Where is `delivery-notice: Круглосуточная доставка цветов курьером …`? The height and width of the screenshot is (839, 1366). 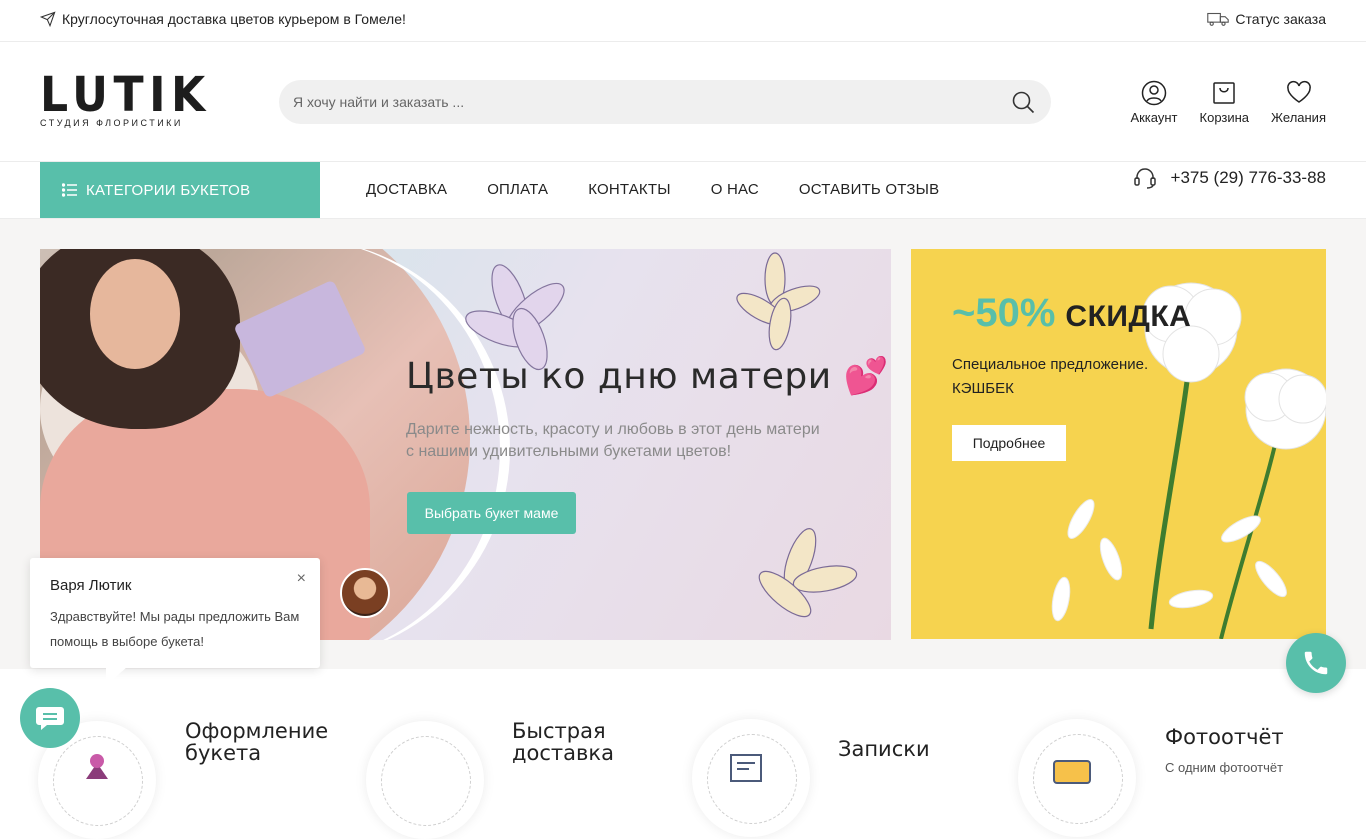
delivery-notice: Круглосуточная доставка цветов курьером … is located at coordinates (223, 19).